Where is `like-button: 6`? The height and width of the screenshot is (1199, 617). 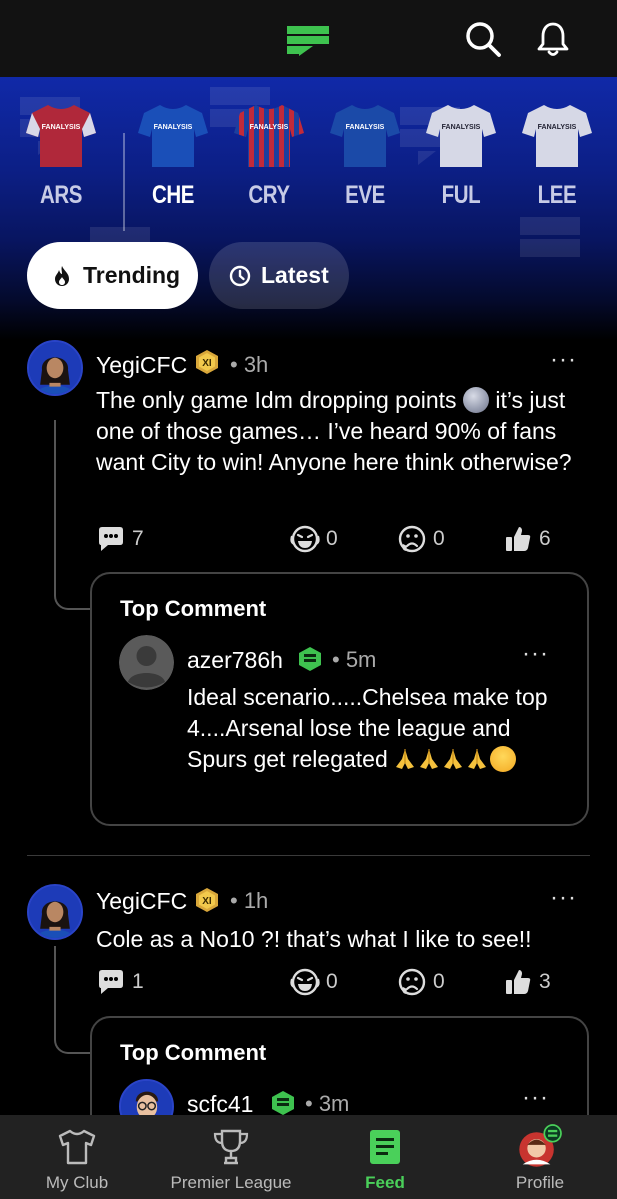
like-button: 6 is located at coordinates (527, 539).